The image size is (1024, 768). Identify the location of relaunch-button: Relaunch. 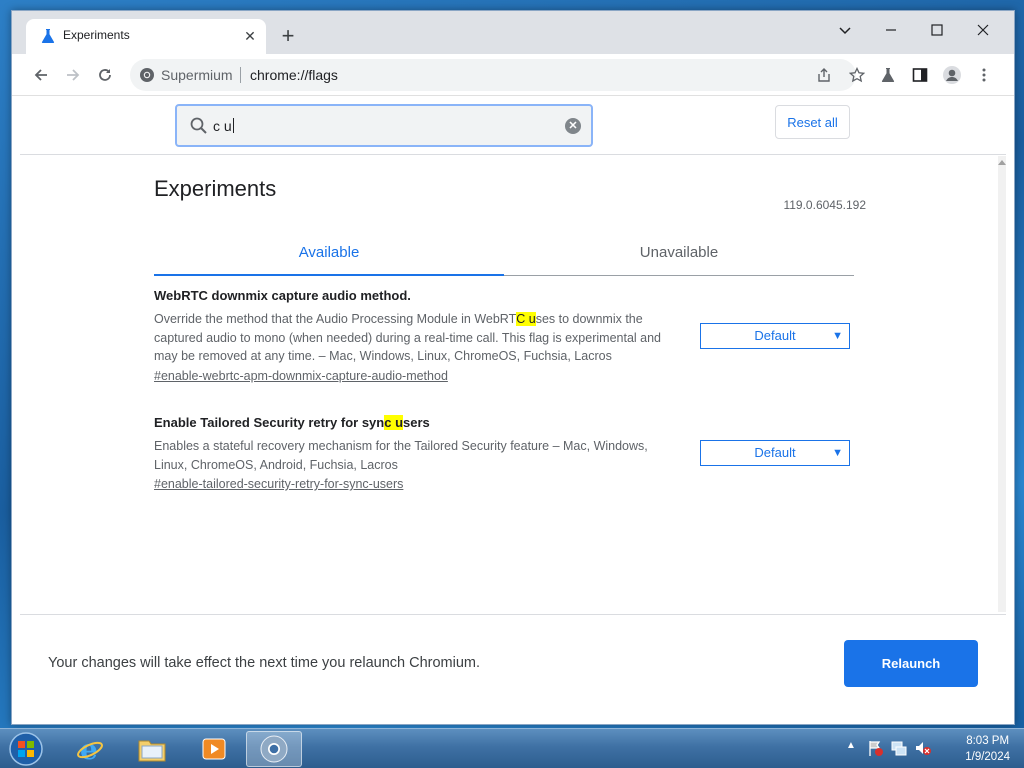
(911, 663).